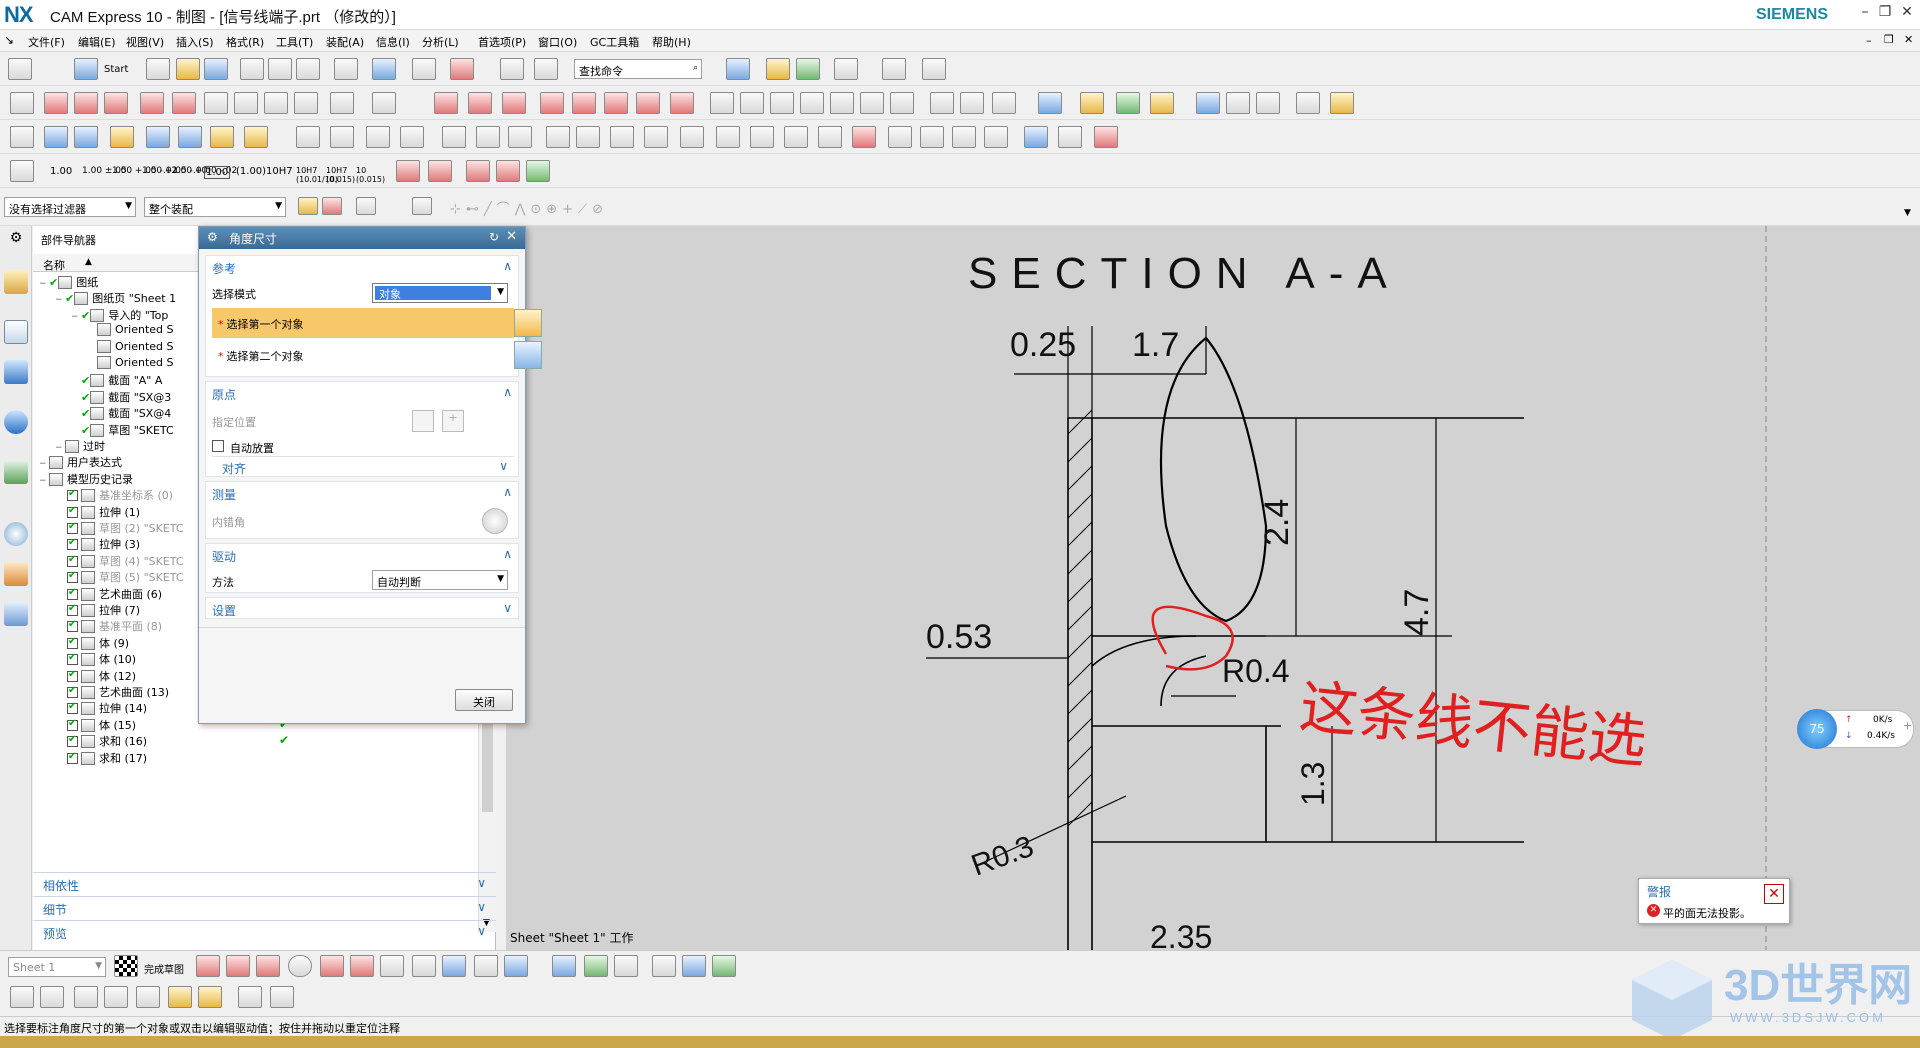 The height and width of the screenshot is (1048, 1920). I want to click on alert-close-icon: ✕, so click(1774, 894).